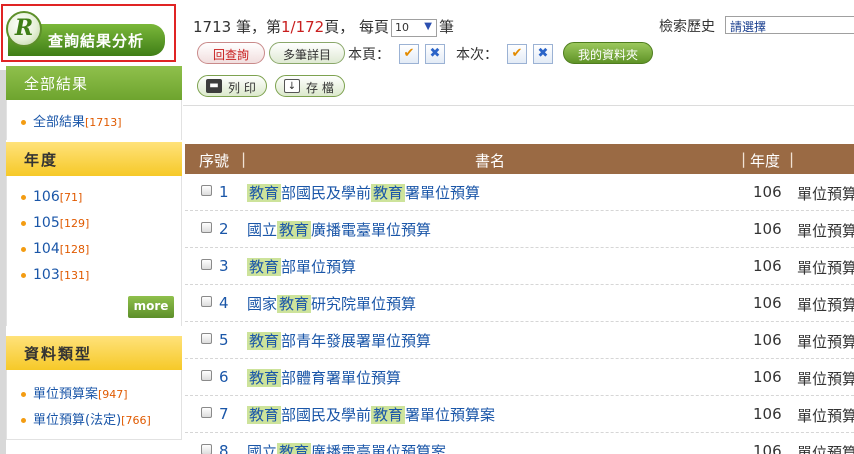  I want to click on analysis-title-box: 查詢結果分析 R, so click(88, 33).